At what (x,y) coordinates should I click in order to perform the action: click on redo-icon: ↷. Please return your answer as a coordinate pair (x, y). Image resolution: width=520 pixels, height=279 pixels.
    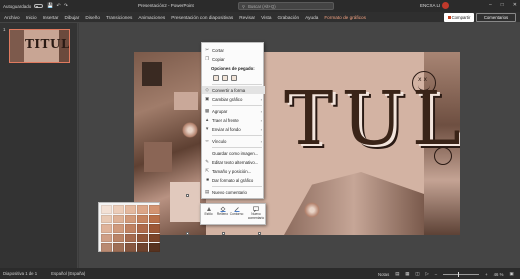
    Looking at the image, I should click on (66, 6).